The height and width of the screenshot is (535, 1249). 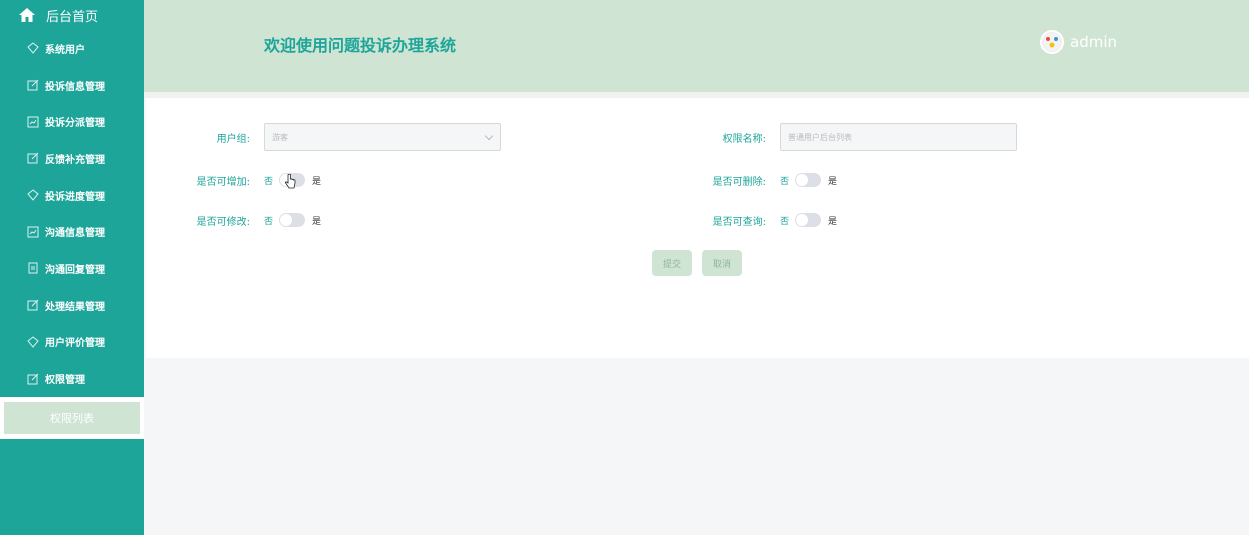 What do you see at coordinates (27, 15) in the screenshot?
I see `home-icon` at bounding box center [27, 15].